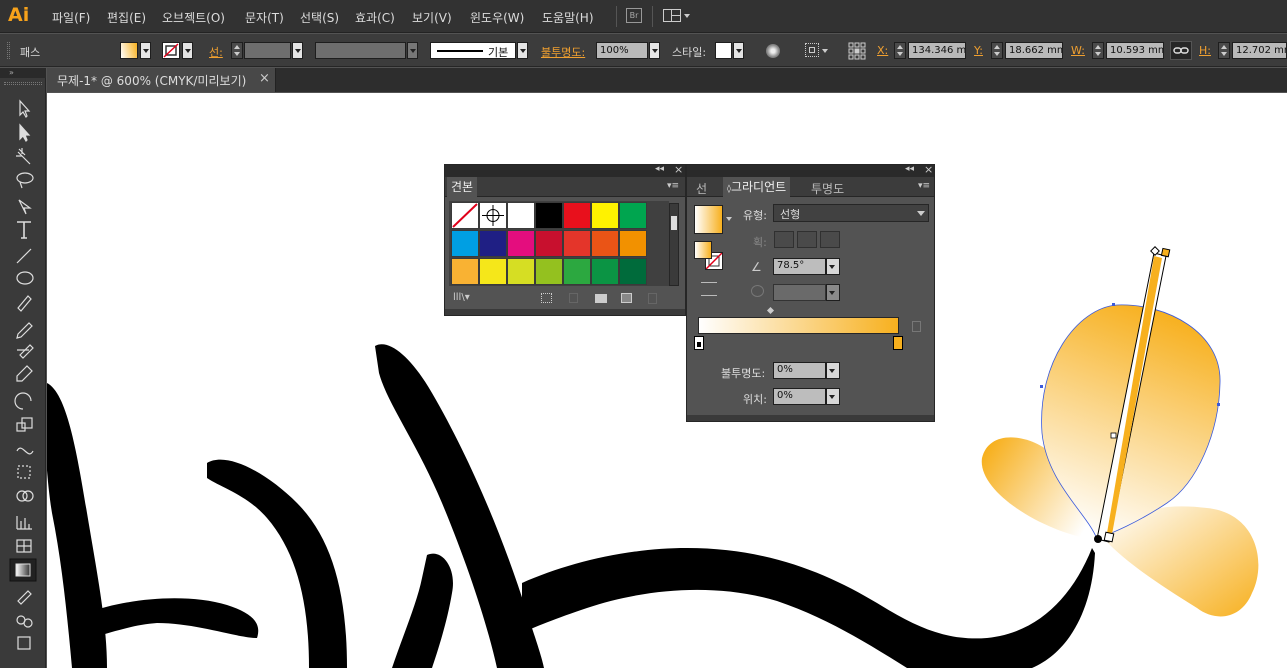  What do you see at coordinates (126, 17) in the screenshot?
I see `menu-edit: 편집(E)` at bounding box center [126, 17].